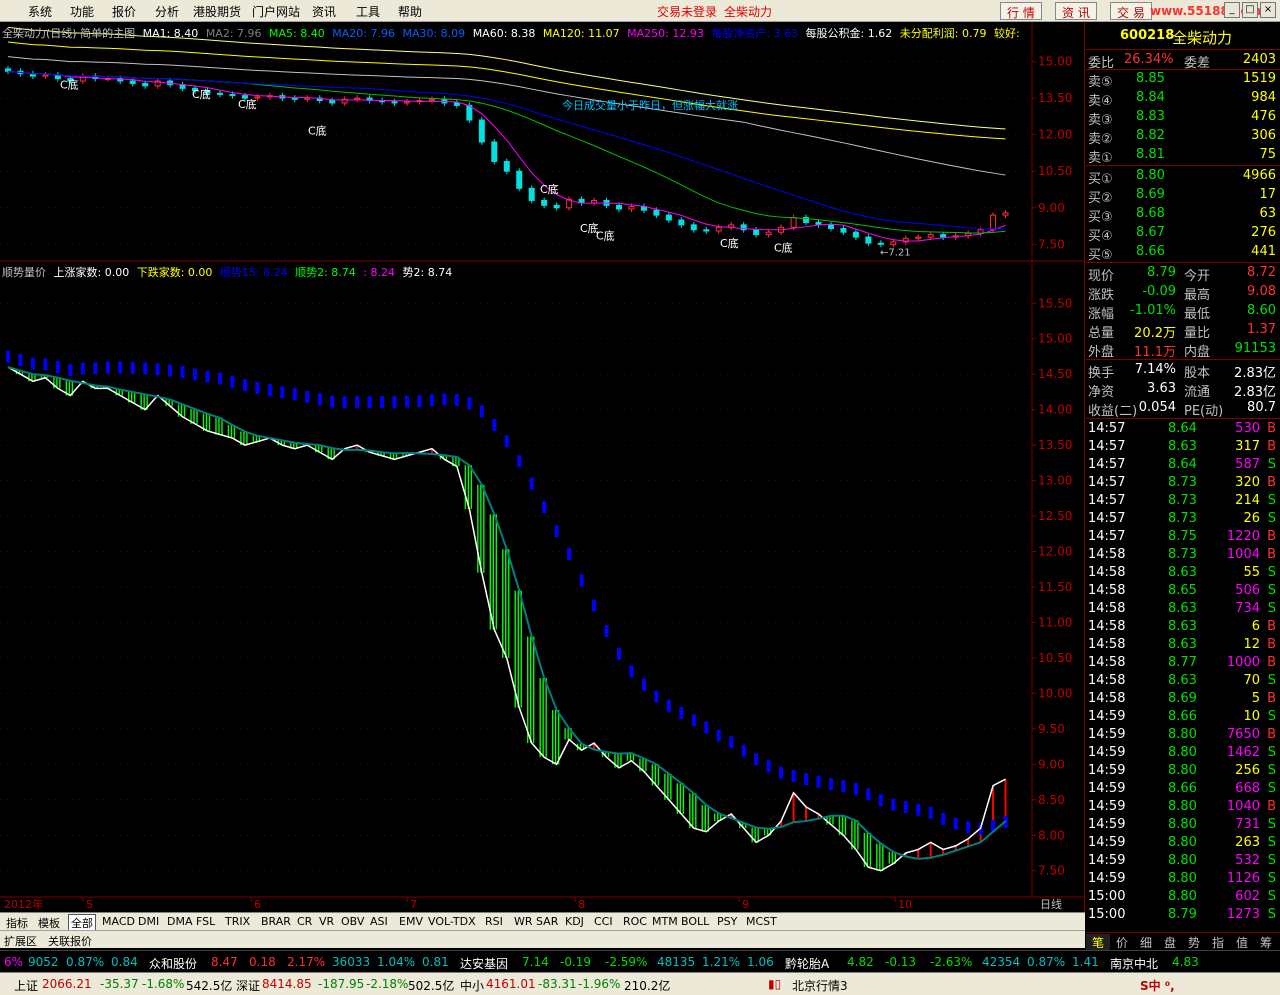 This screenshot has width=1280, height=995. I want to click on detail-tab: 价, so click(1122, 942).